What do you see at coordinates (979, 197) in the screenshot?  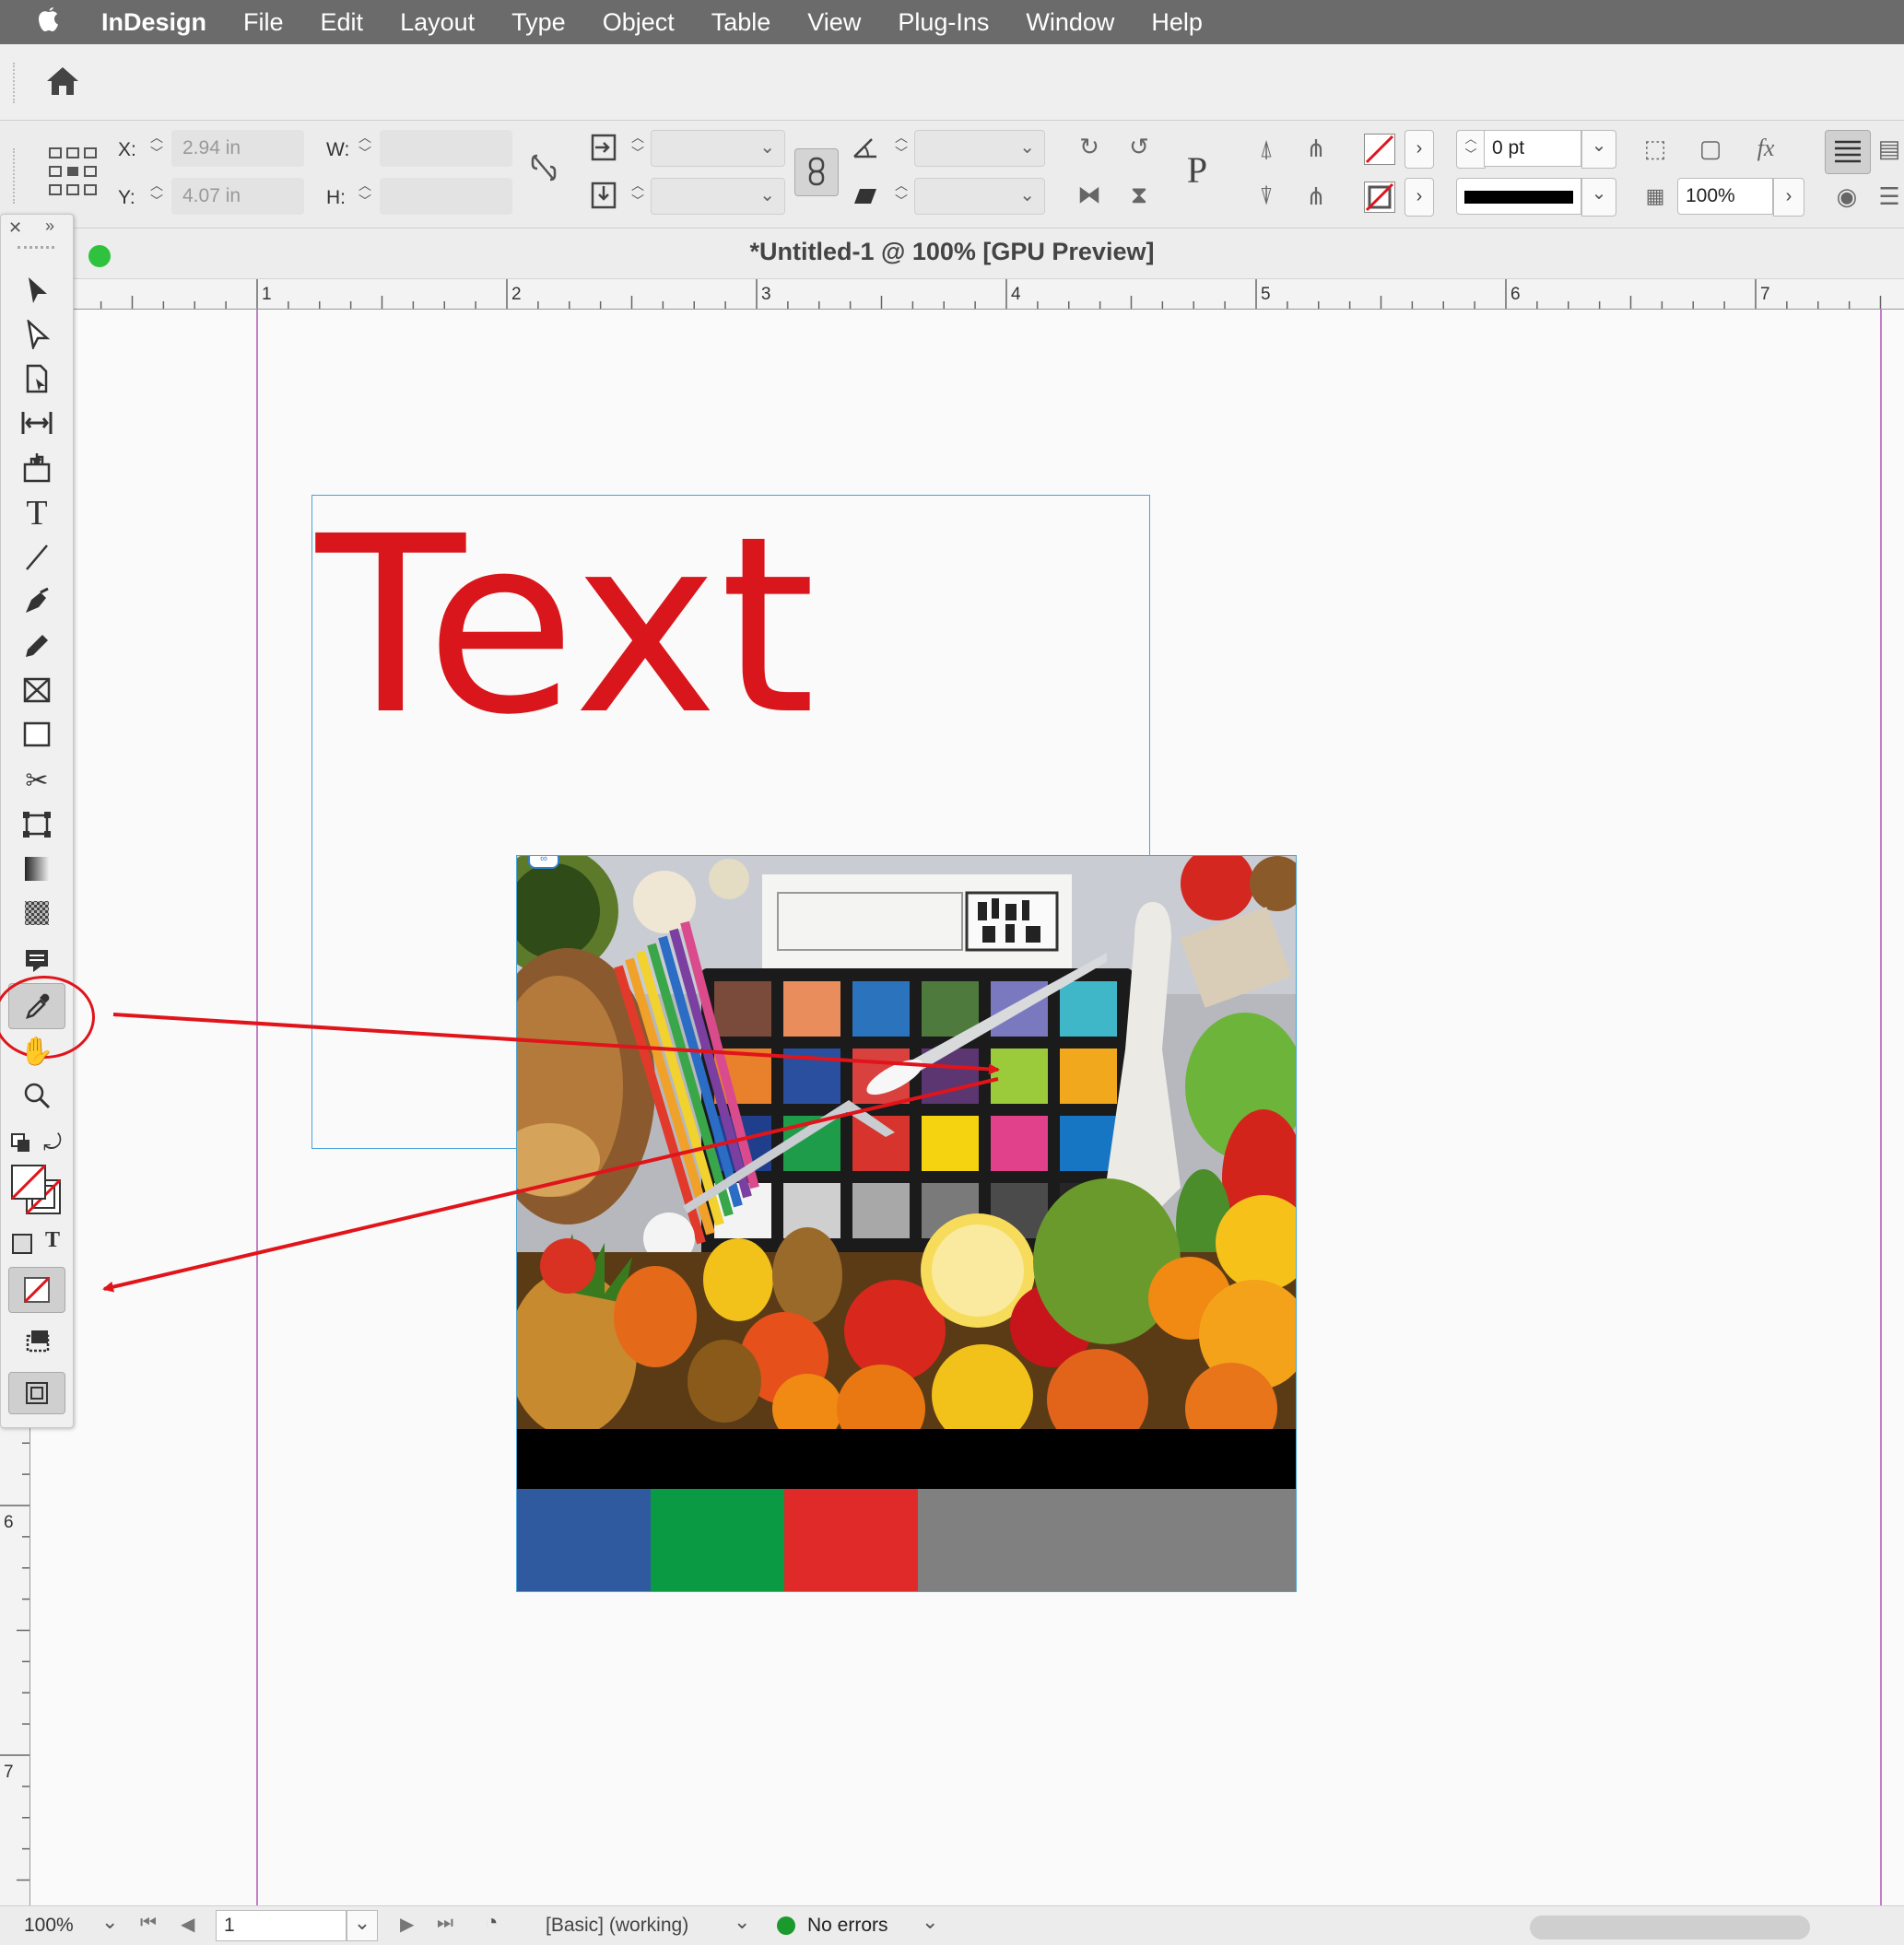 I see `shear-dropdown: ⌄` at bounding box center [979, 197].